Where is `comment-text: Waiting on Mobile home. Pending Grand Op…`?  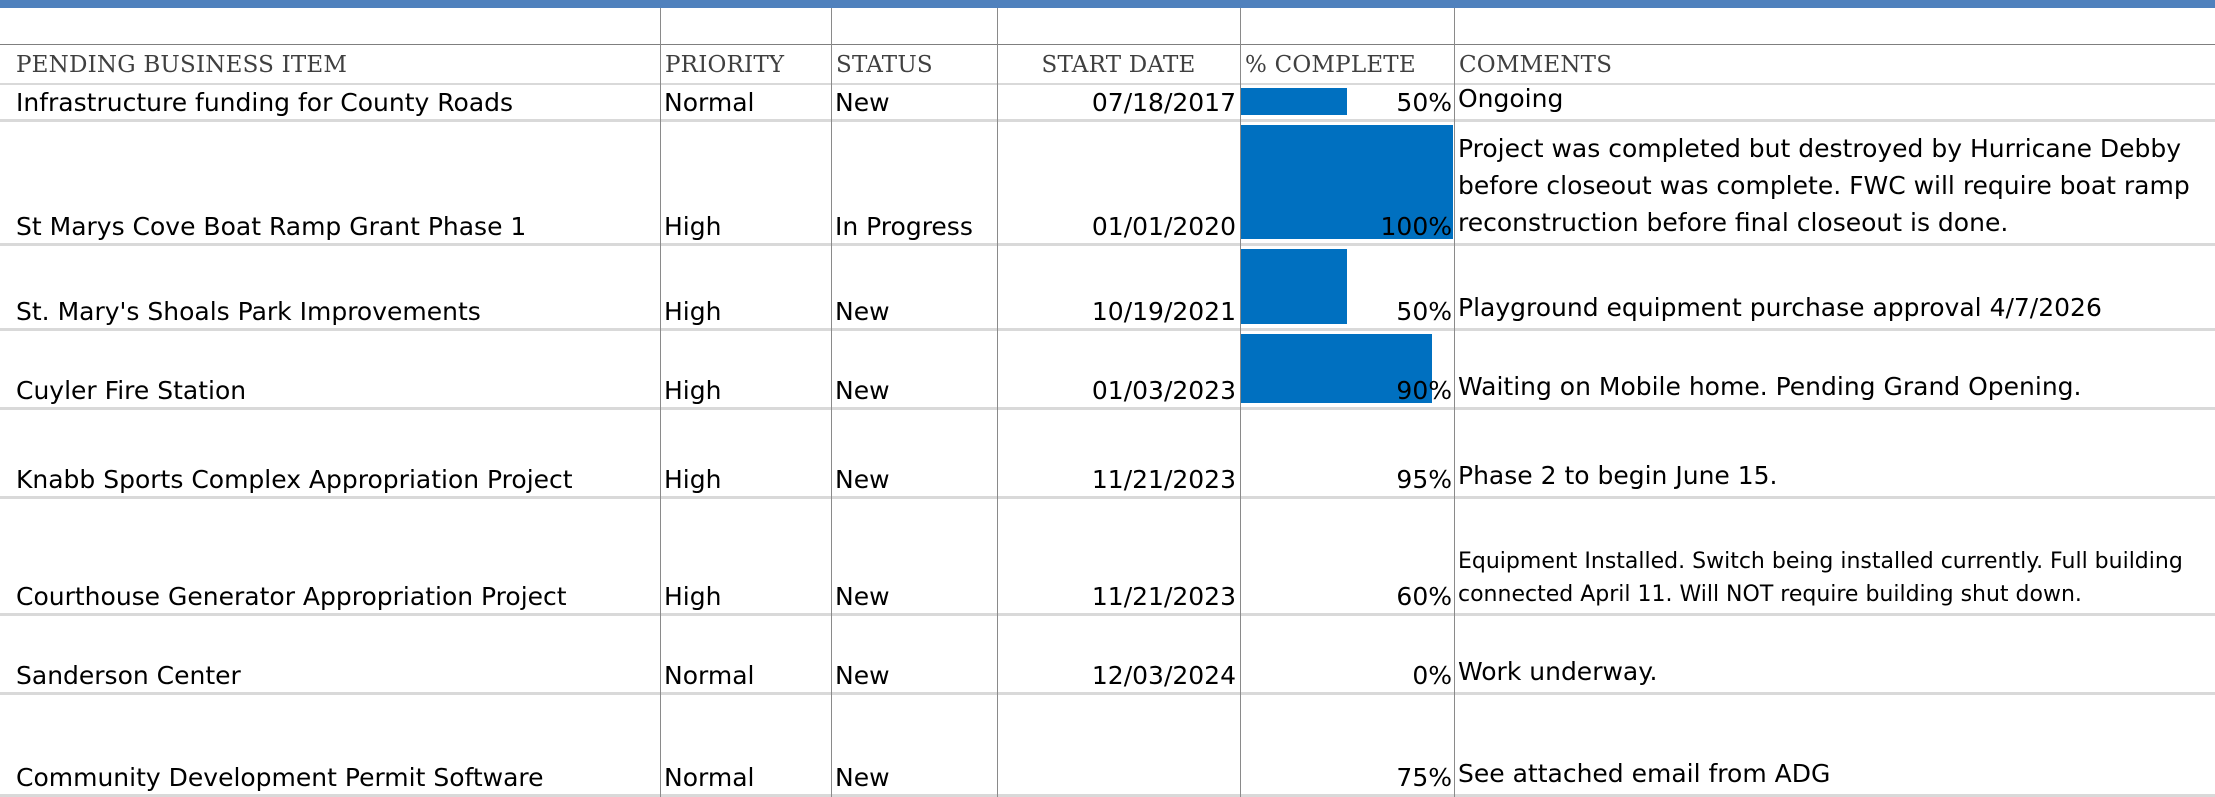 comment-text: Waiting on Mobile home. Pending Grand Op… is located at coordinates (1770, 386).